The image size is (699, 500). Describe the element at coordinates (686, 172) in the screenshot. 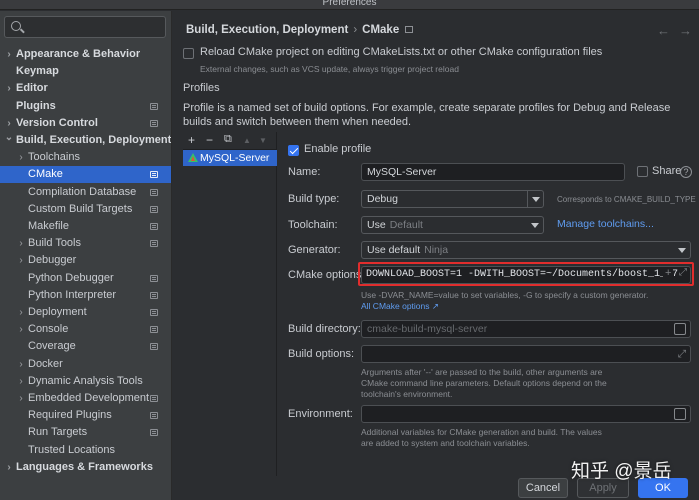

I see `help-icon: ?` at that location.